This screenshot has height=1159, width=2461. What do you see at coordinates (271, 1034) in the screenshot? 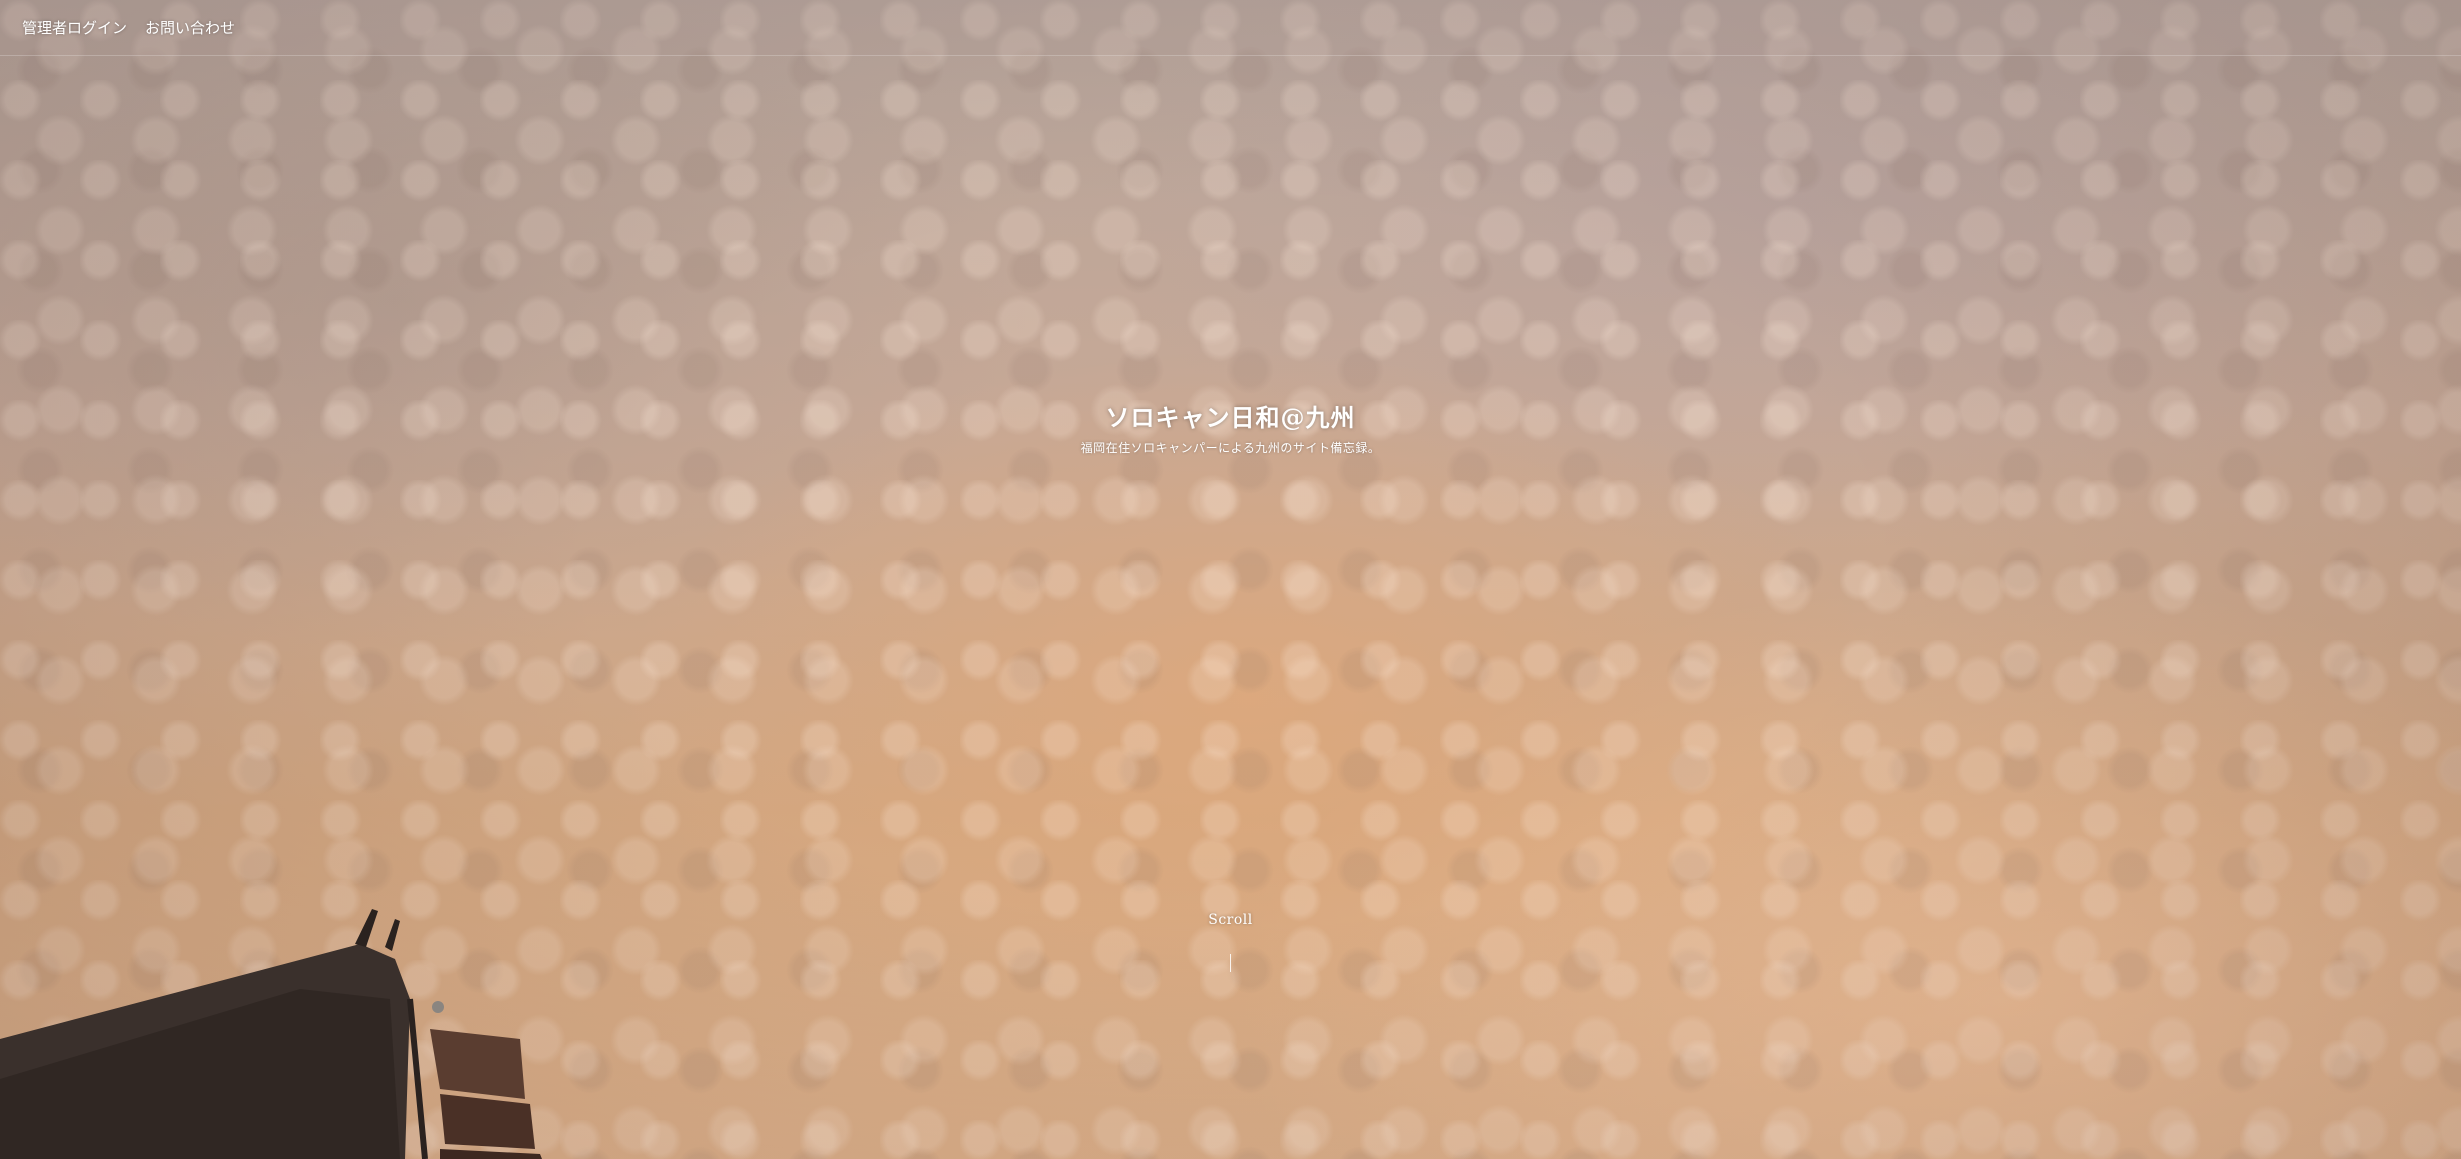
I see `tent-silhouette-icon` at bounding box center [271, 1034].